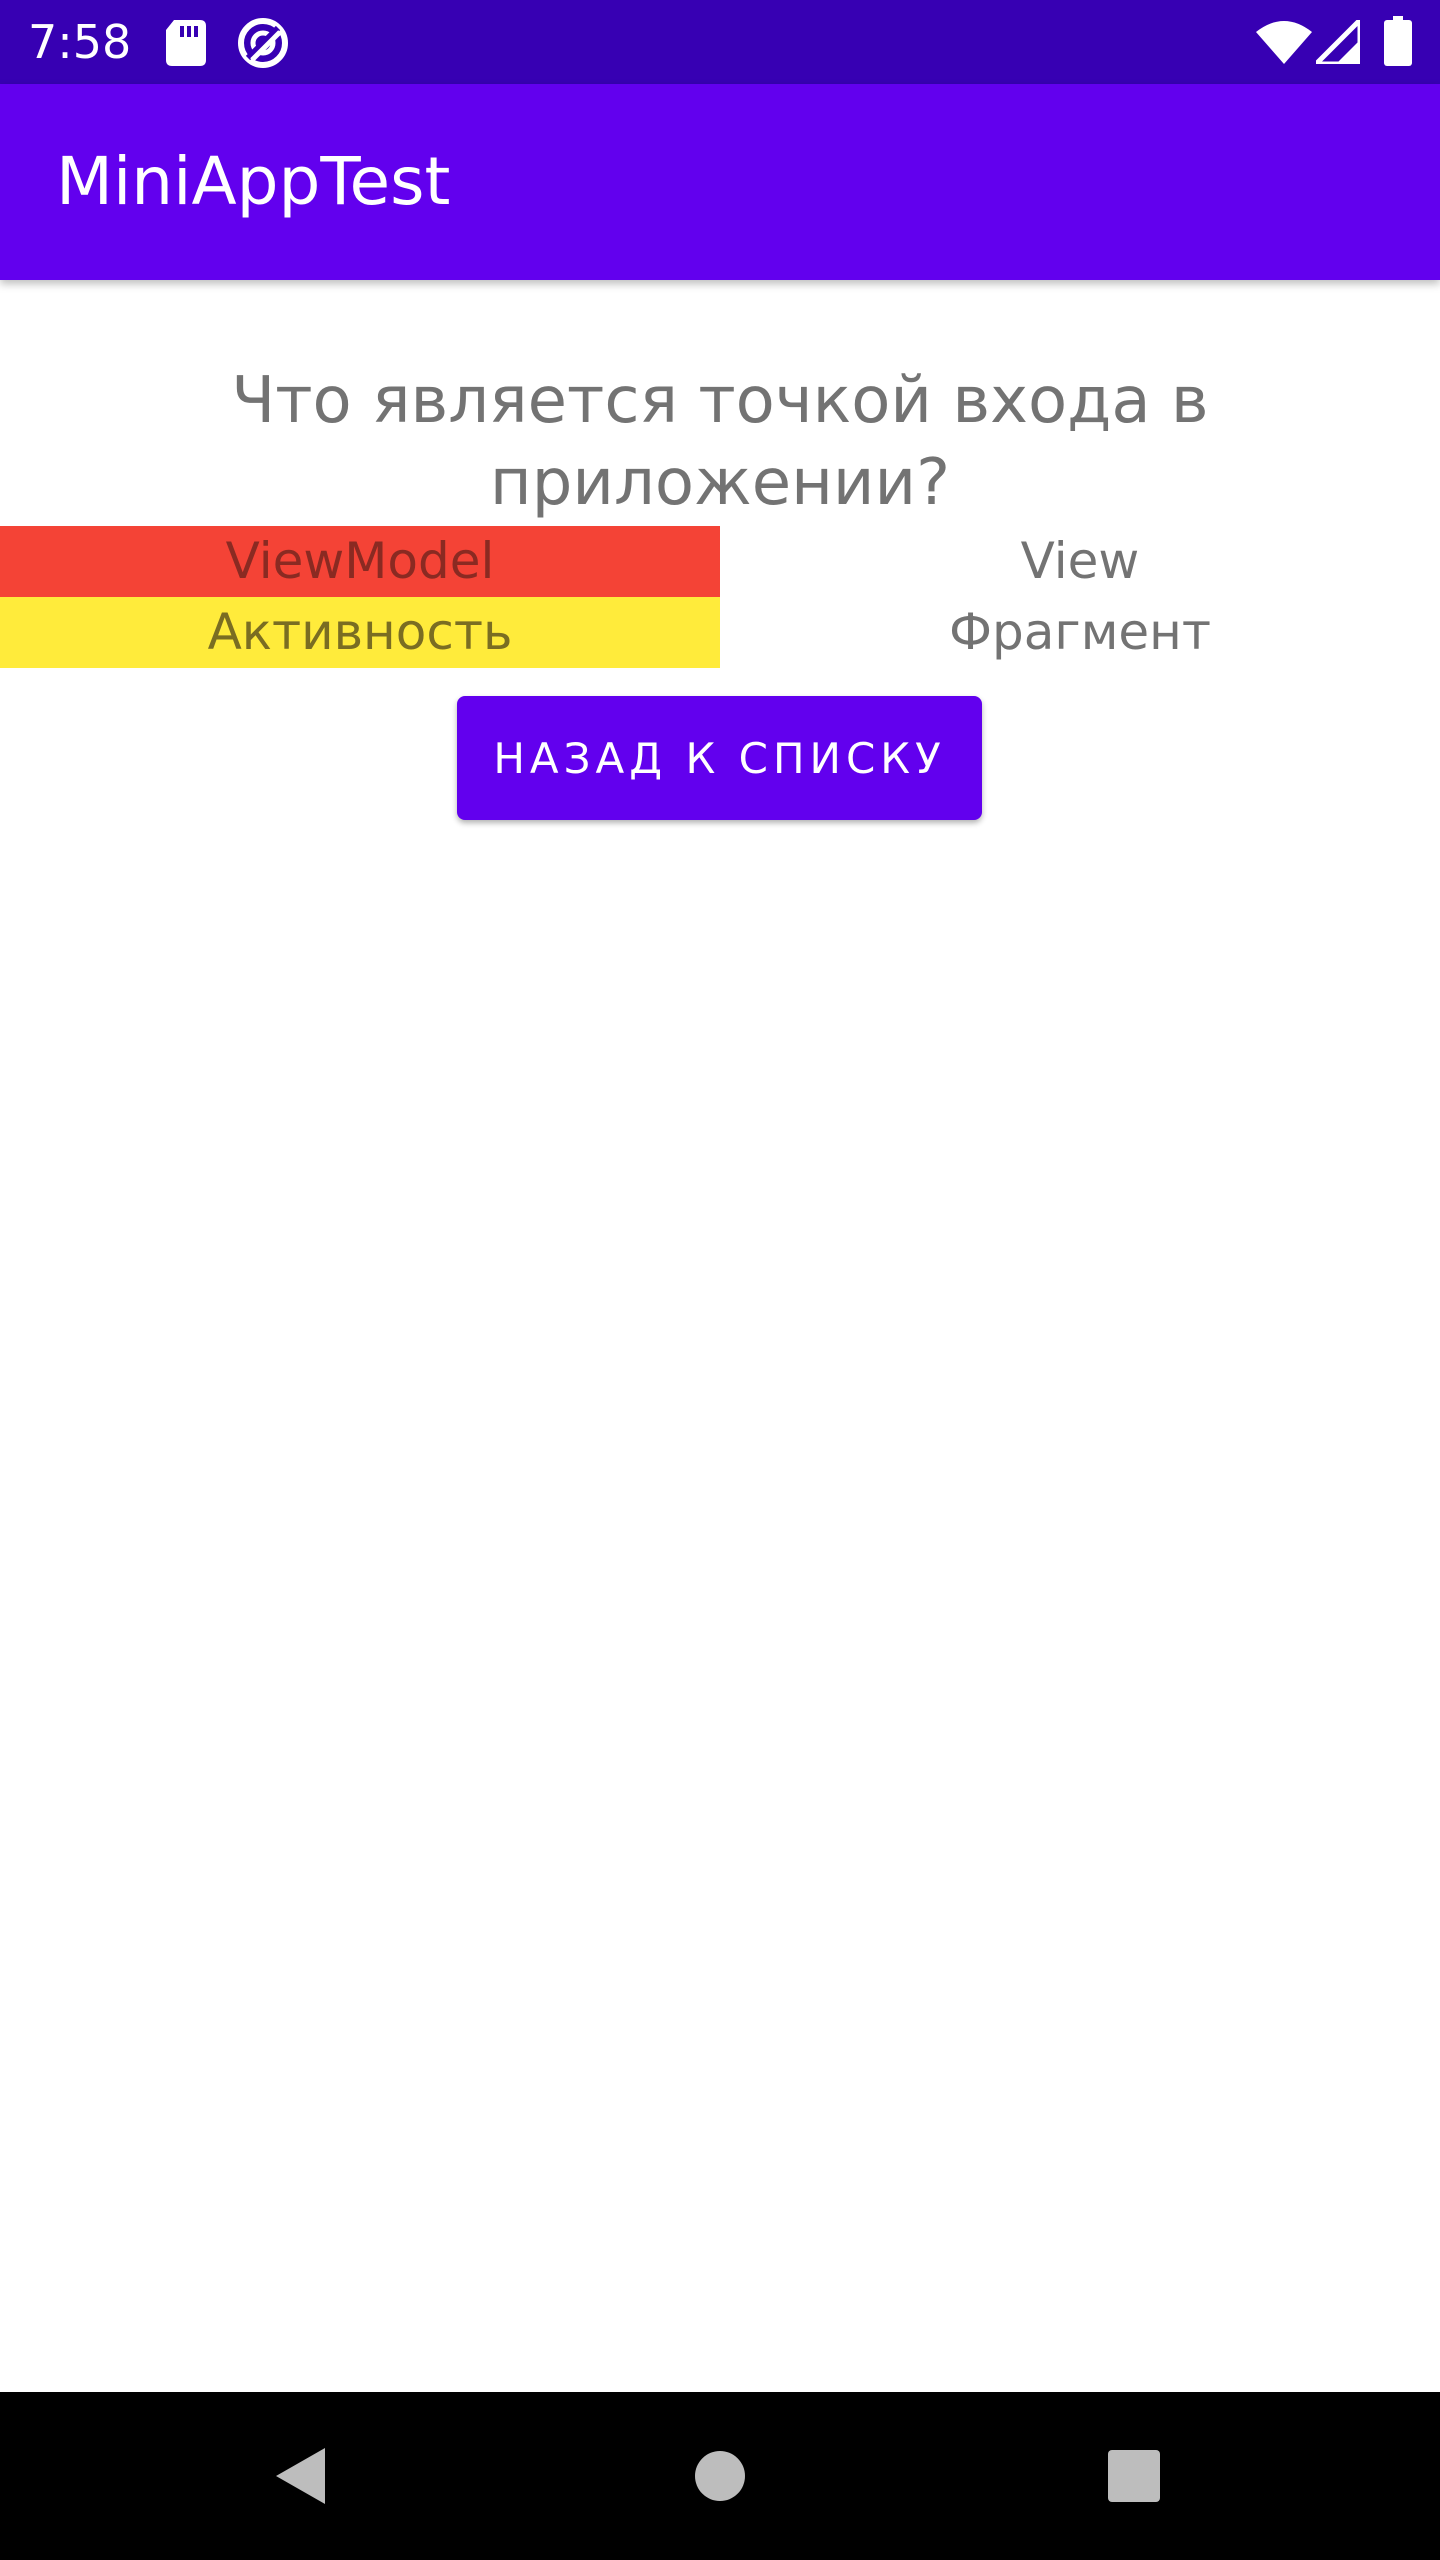 This screenshot has width=1440, height=2560. What do you see at coordinates (360, 561) in the screenshot?
I see `answer-option-viewmodel: ViewModel` at bounding box center [360, 561].